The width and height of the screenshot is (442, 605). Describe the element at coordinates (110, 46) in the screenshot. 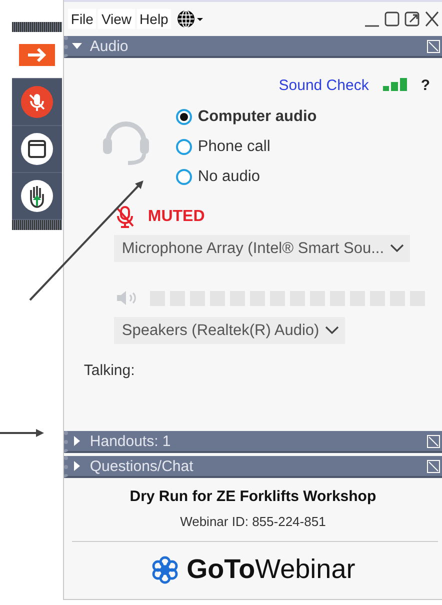

I see `panel-title: Audio` at that location.